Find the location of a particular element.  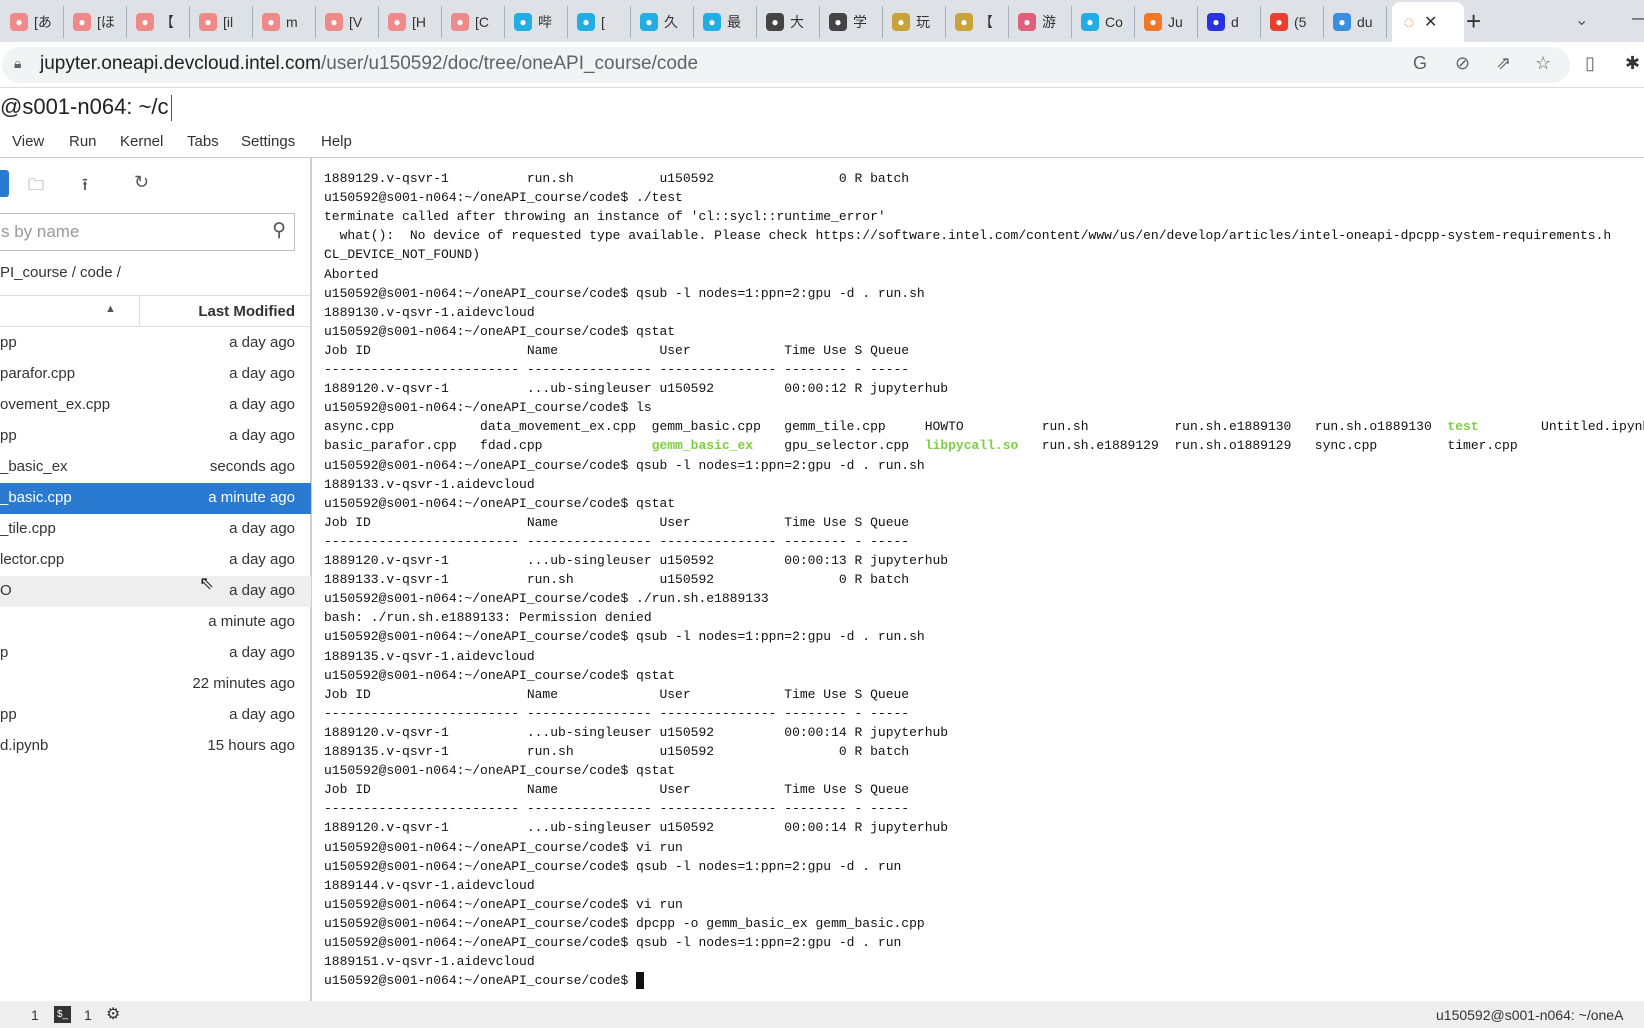

browser-tab: ● [C is located at coordinates (474, 22).